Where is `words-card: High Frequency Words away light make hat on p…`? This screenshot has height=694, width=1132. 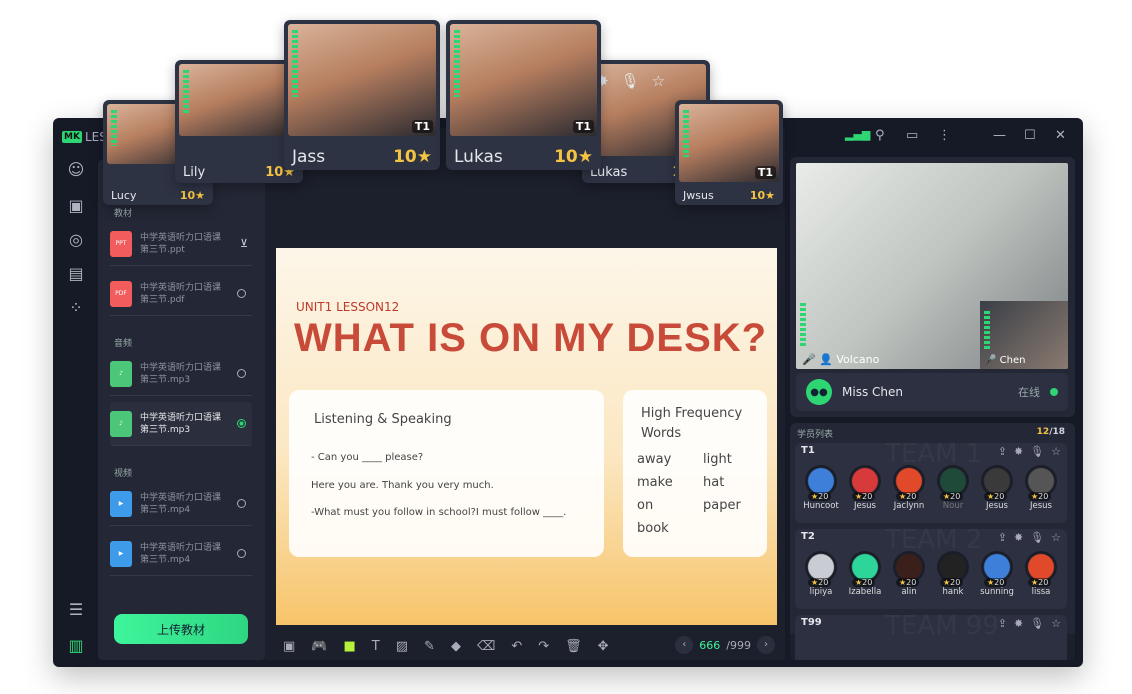 words-card: High Frequency Words away light make hat on p… is located at coordinates (695, 473).